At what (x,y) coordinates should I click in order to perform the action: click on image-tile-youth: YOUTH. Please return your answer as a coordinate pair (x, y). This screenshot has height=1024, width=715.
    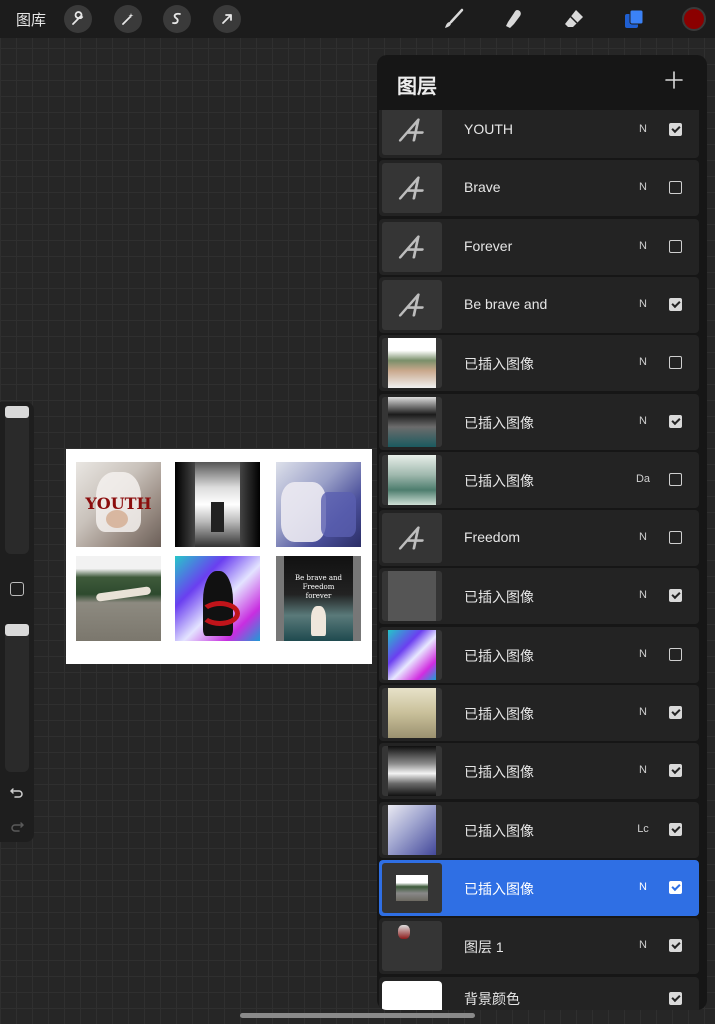
    Looking at the image, I should click on (118, 504).